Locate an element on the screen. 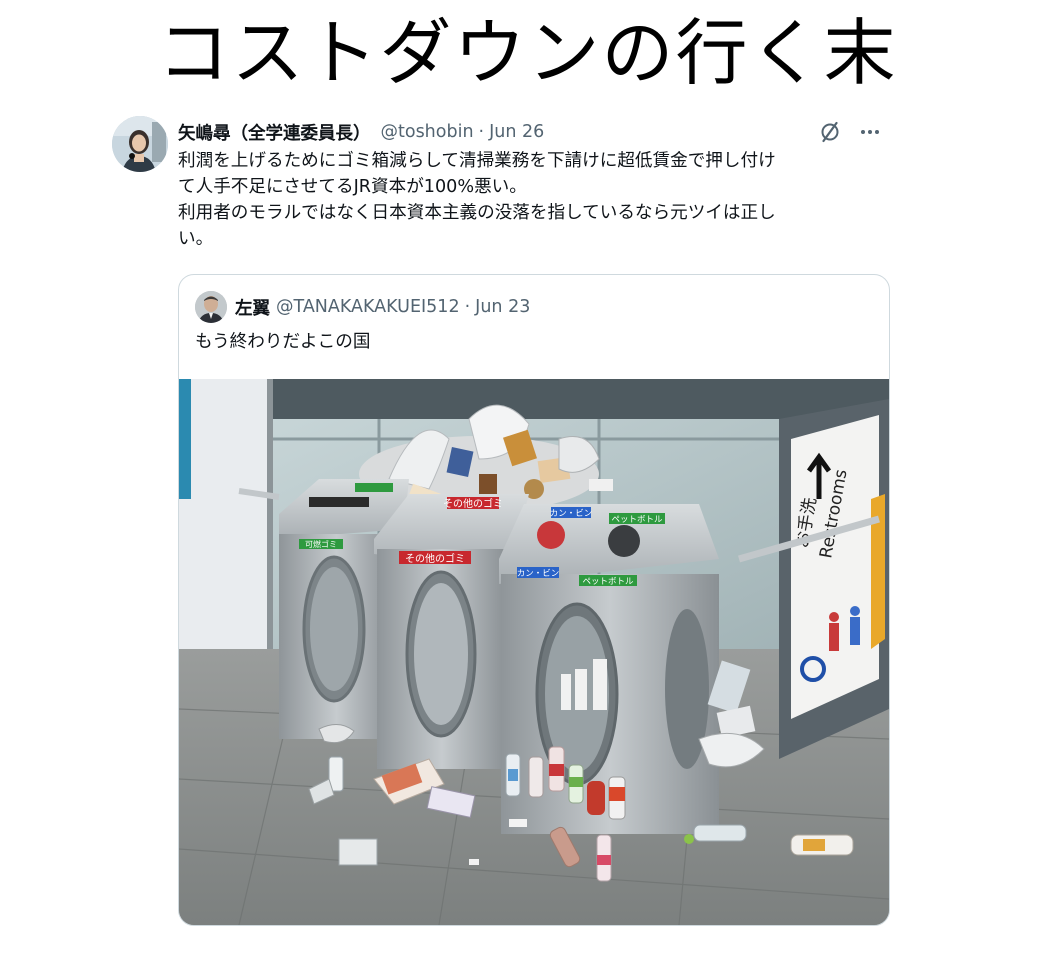  avatar-image is located at coordinates (140, 144).